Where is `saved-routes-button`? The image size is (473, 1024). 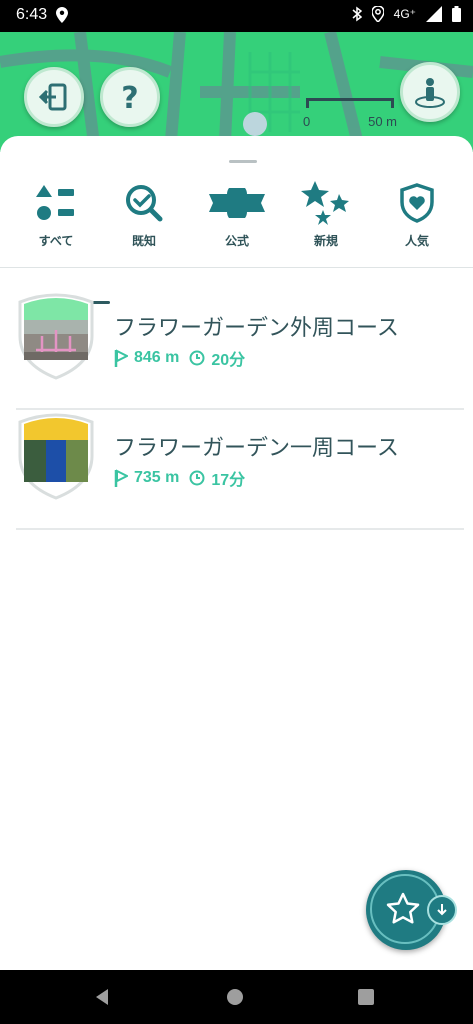
saved-routes-button is located at coordinates (411, 910).